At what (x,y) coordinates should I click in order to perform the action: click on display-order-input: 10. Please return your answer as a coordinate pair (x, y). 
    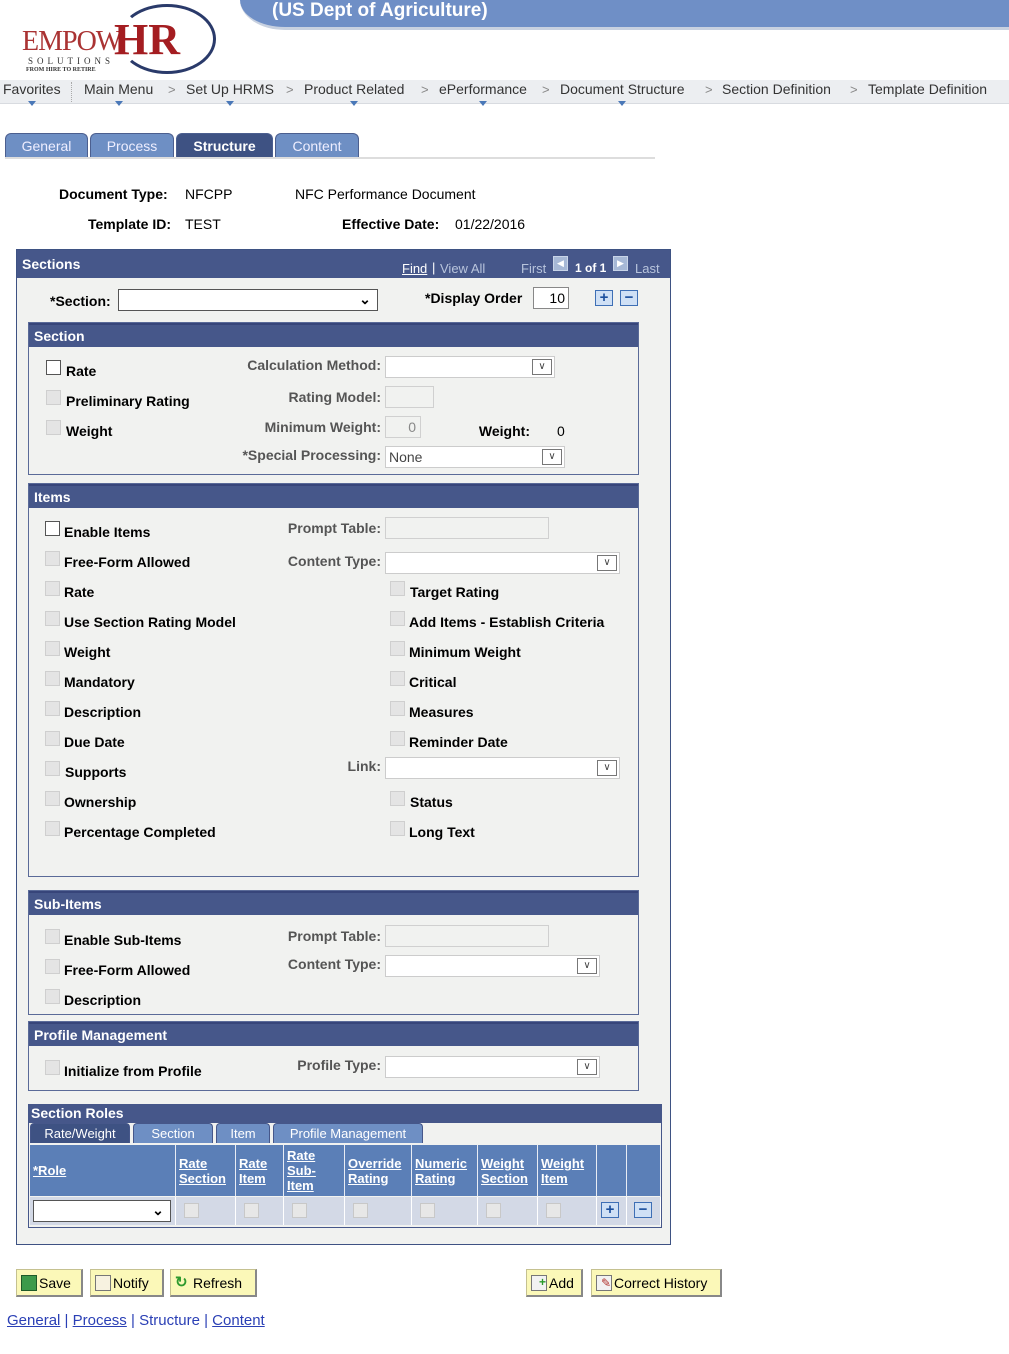
    Looking at the image, I should click on (551, 298).